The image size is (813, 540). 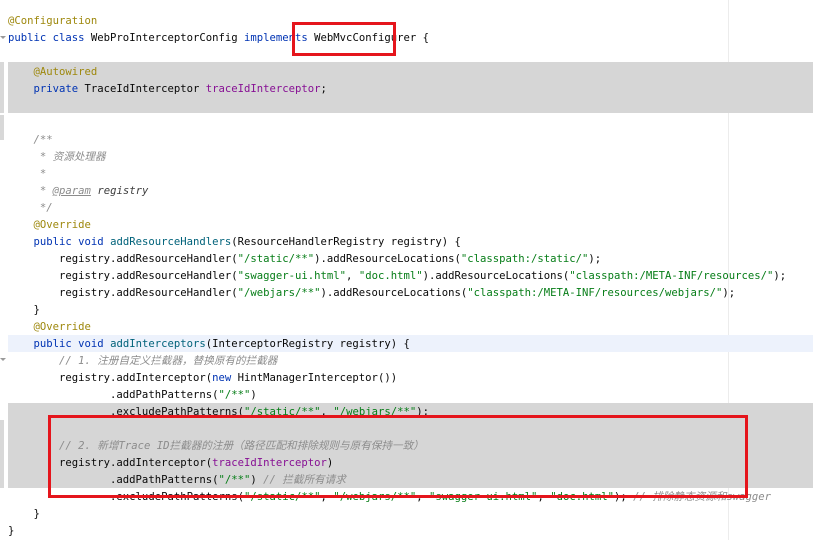 I want to click on code-token: .addPathPatterns(, so click(x=113, y=395).